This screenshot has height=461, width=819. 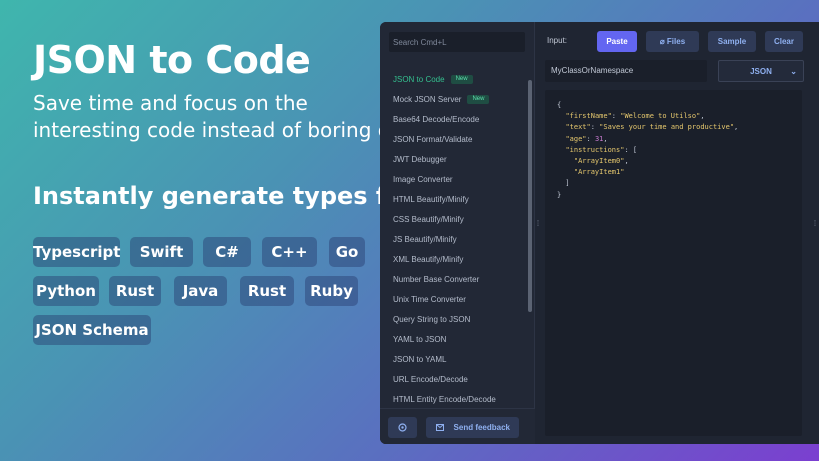 What do you see at coordinates (452, 340) in the screenshot?
I see `sidebar-item-yaml-to-json: YAML to JSON` at bounding box center [452, 340].